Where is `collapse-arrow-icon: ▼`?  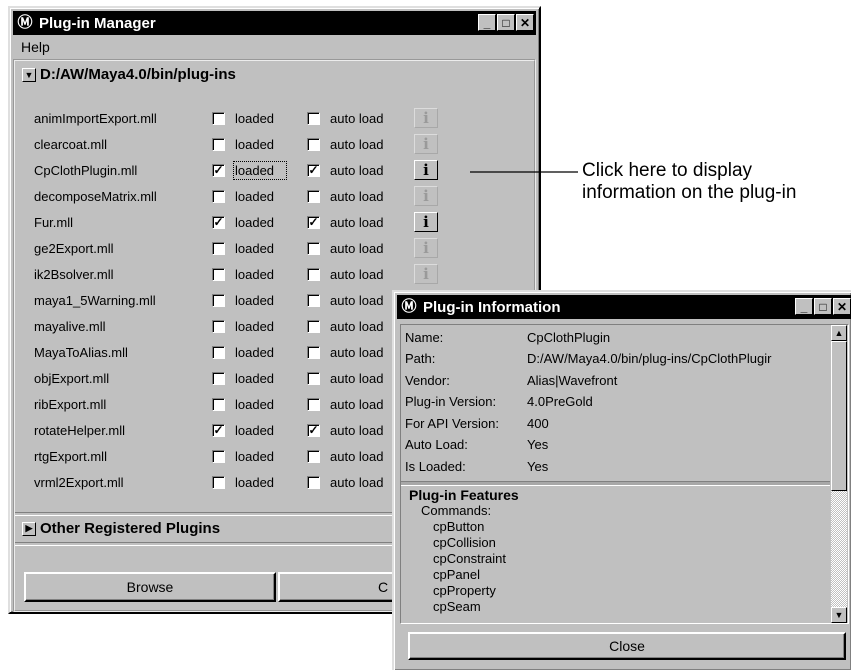 collapse-arrow-icon: ▼ is located at coordinates (29, 74).